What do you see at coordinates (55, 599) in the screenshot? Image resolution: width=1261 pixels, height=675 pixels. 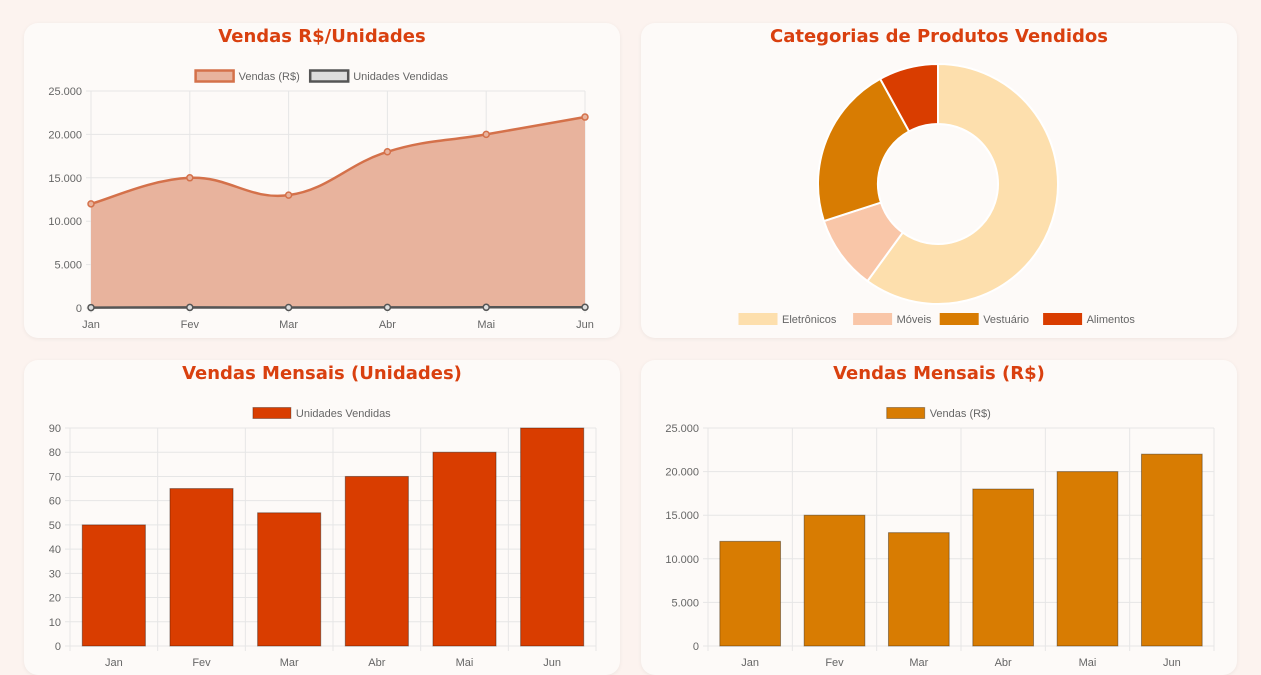 I see `y-tick-label: 20` at bounding box center [55, 599].